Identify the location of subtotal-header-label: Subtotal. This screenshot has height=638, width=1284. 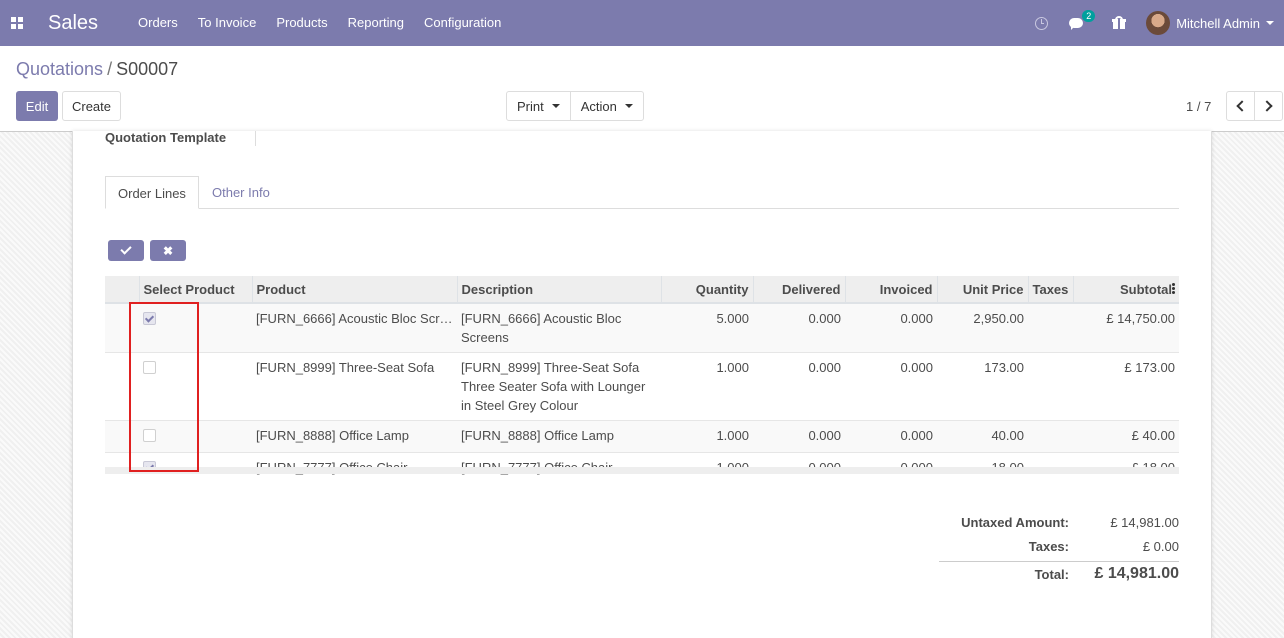
(1146, 289).